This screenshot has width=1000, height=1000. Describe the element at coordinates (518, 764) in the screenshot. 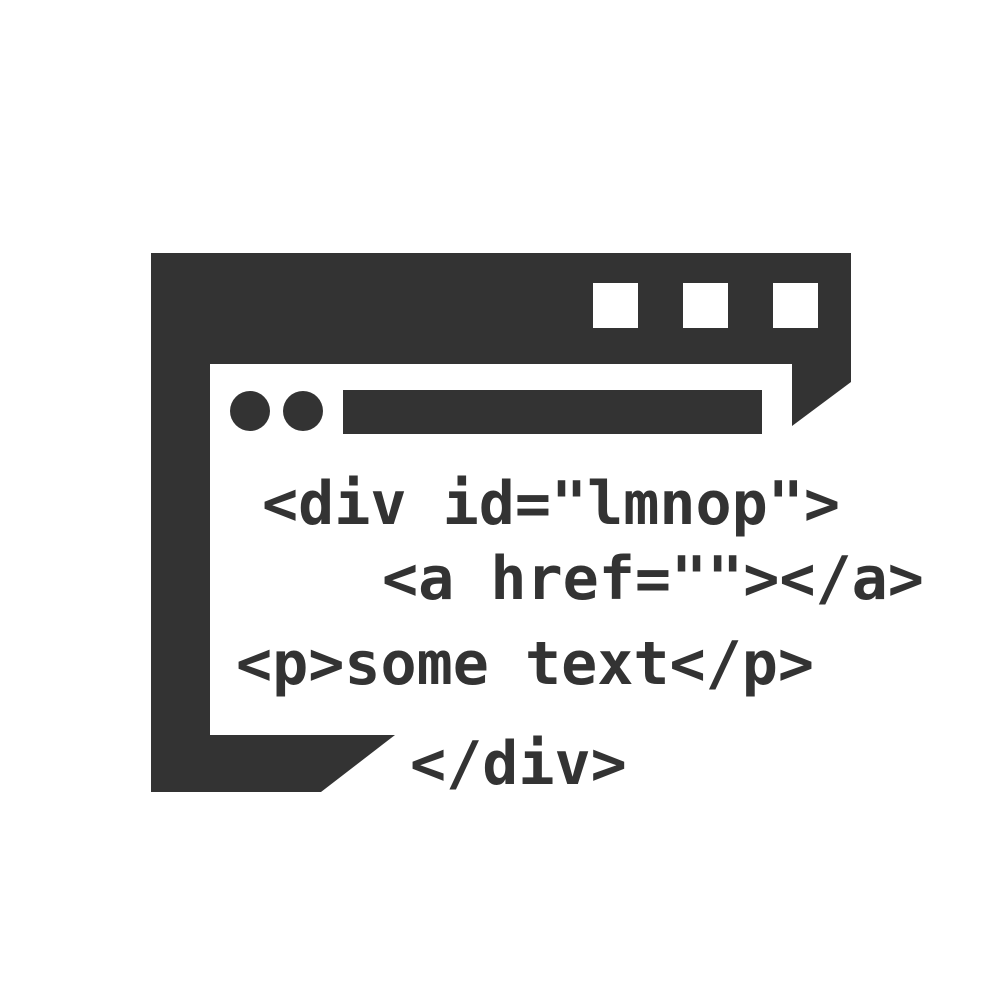

I see `code-line-div-close: </div>` at that location.